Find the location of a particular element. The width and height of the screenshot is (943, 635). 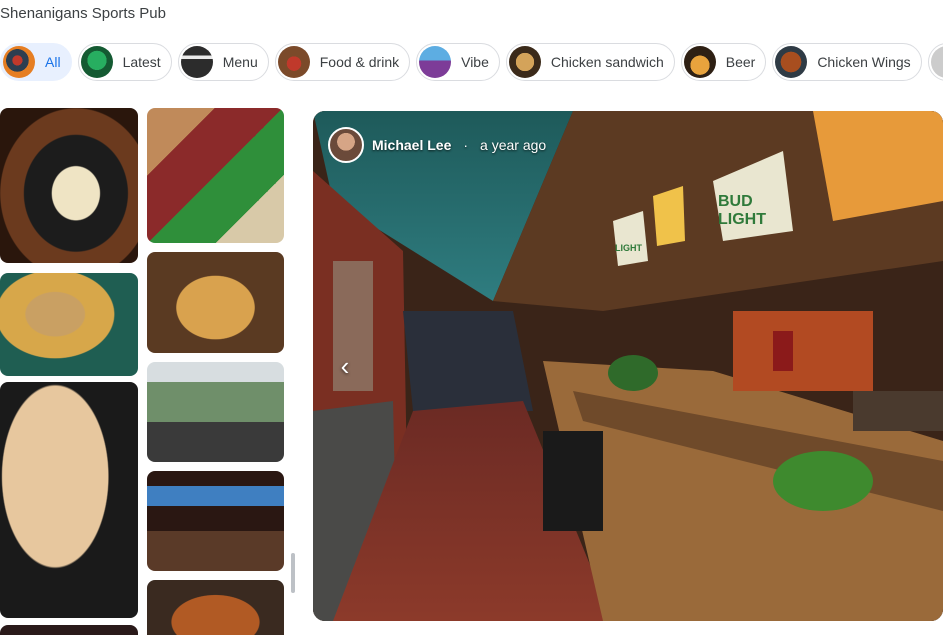

chip-food-and-drink: Food & drink is located at coordinates (342, 62).